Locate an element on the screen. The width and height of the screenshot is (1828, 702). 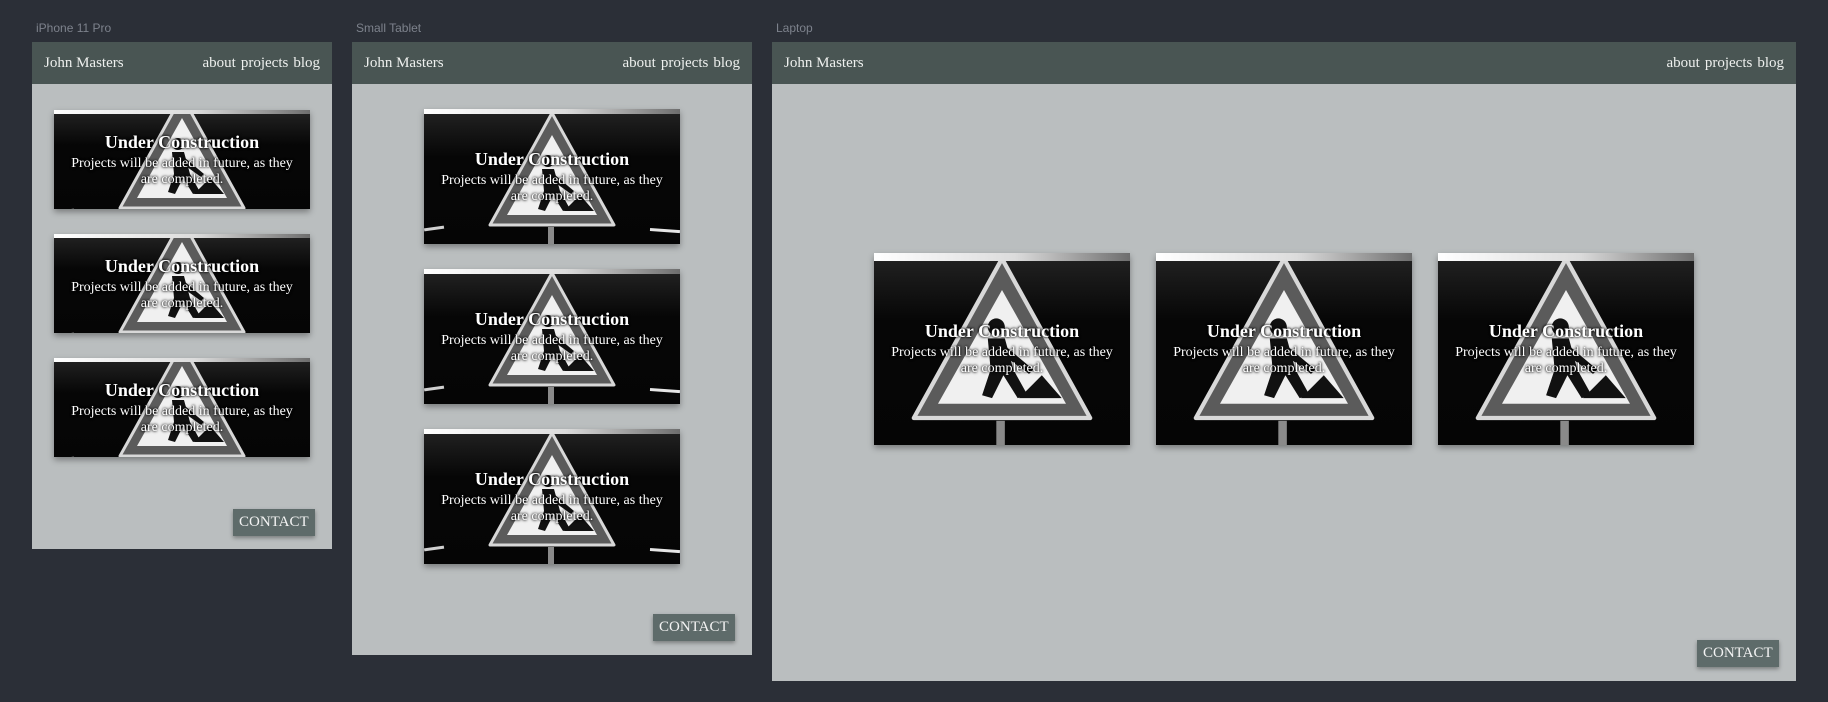
laptop-frame-label: Laptop is located at coordinates (794, 28).